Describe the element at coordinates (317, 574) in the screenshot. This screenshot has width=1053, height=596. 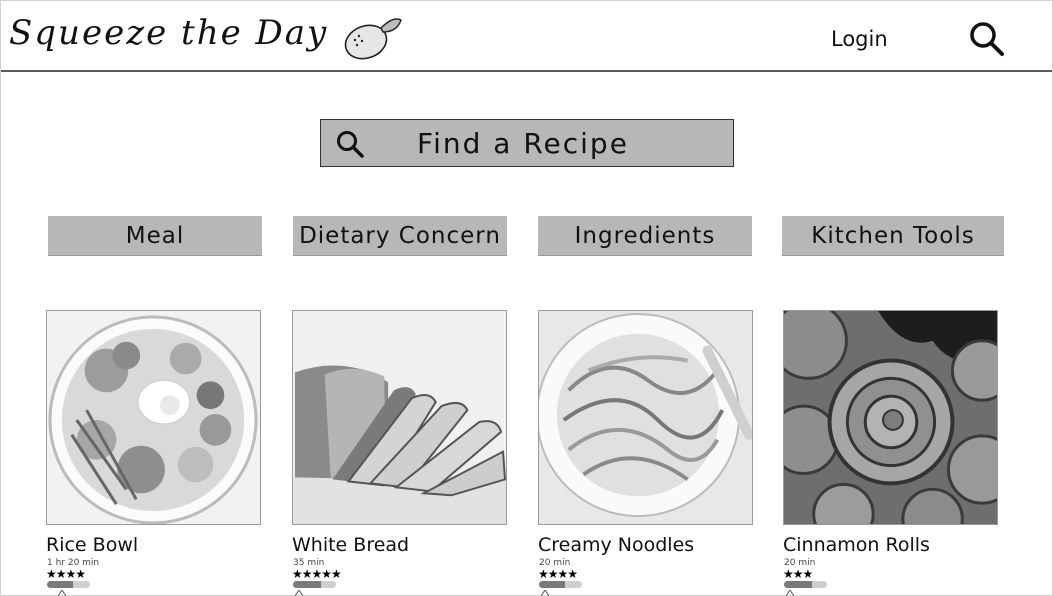
I see `recipe-rating-stars: ★★★★★` at that location.